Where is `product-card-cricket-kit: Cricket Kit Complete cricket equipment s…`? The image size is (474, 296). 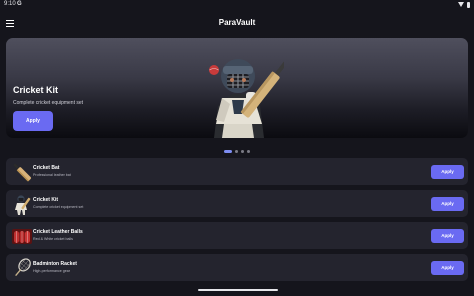
product-card-cricket-kit: Cricket Kit Complete cricket equipment s… is located at coordinates (237, 203).